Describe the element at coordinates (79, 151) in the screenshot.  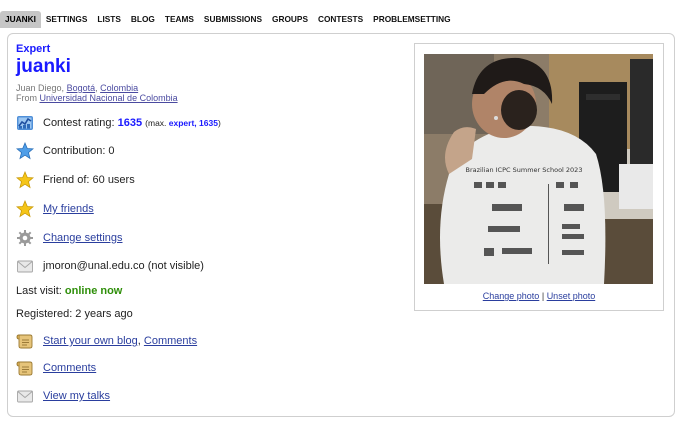
I see `contribution-text: Contribution: 0` at that location.